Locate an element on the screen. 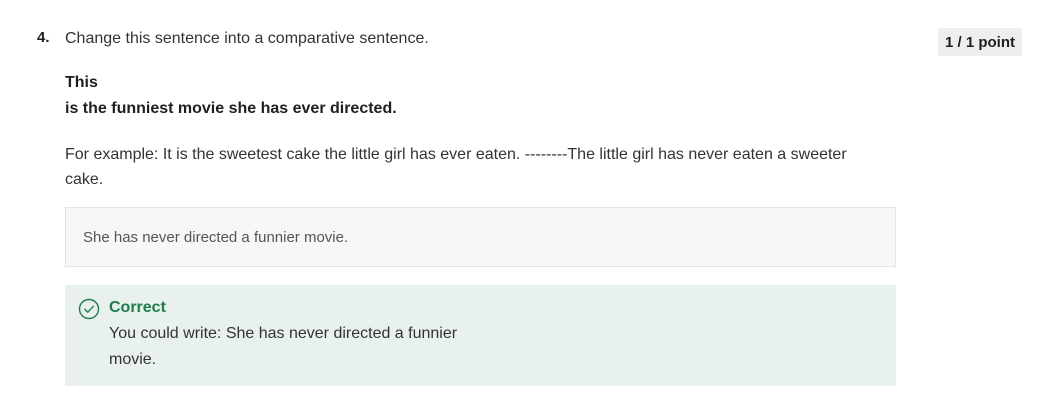 Image resolution: width=1056 pixels, height=401 pixels. check-circle-icon is located at coordinates (89, 309).